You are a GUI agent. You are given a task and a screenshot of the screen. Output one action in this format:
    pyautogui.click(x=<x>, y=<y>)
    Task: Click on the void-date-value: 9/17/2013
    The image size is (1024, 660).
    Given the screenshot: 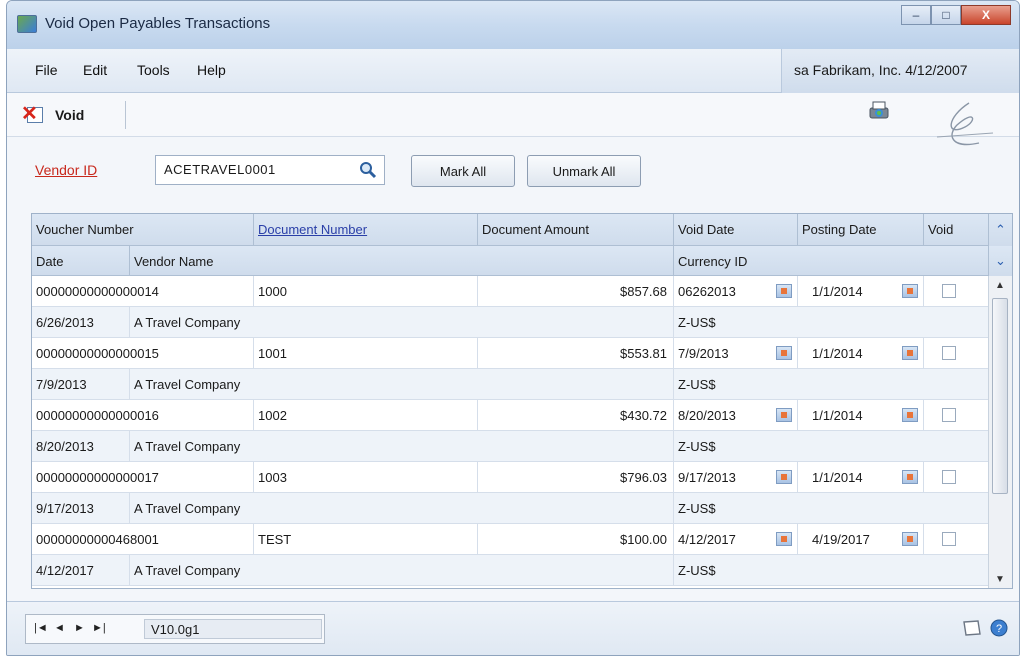 What is the action you would take?
    pyautogui.click(x=707, y=477)
    